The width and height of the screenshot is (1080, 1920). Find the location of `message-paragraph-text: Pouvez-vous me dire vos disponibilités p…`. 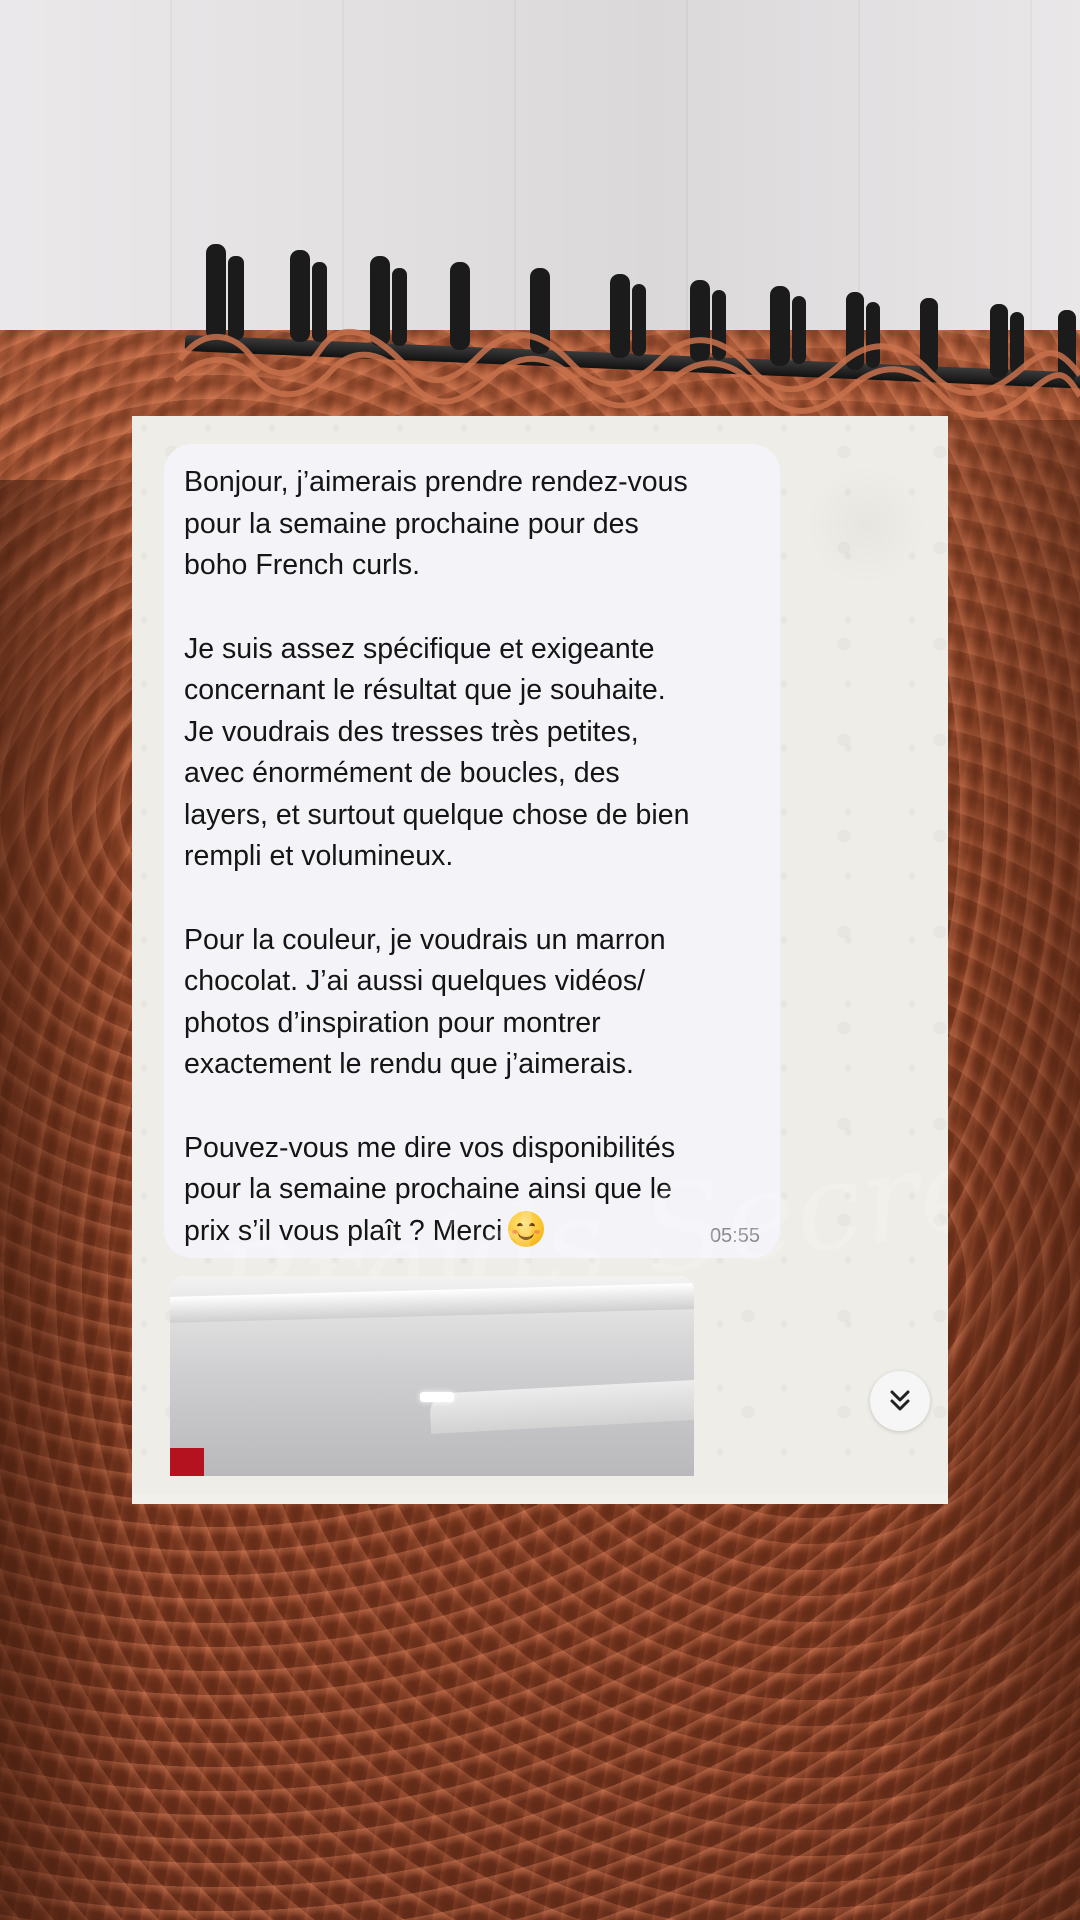

message-paragraph-text: Pouvez-vous me dire vos disponibilités p… is located at coordinates (430, 1189).